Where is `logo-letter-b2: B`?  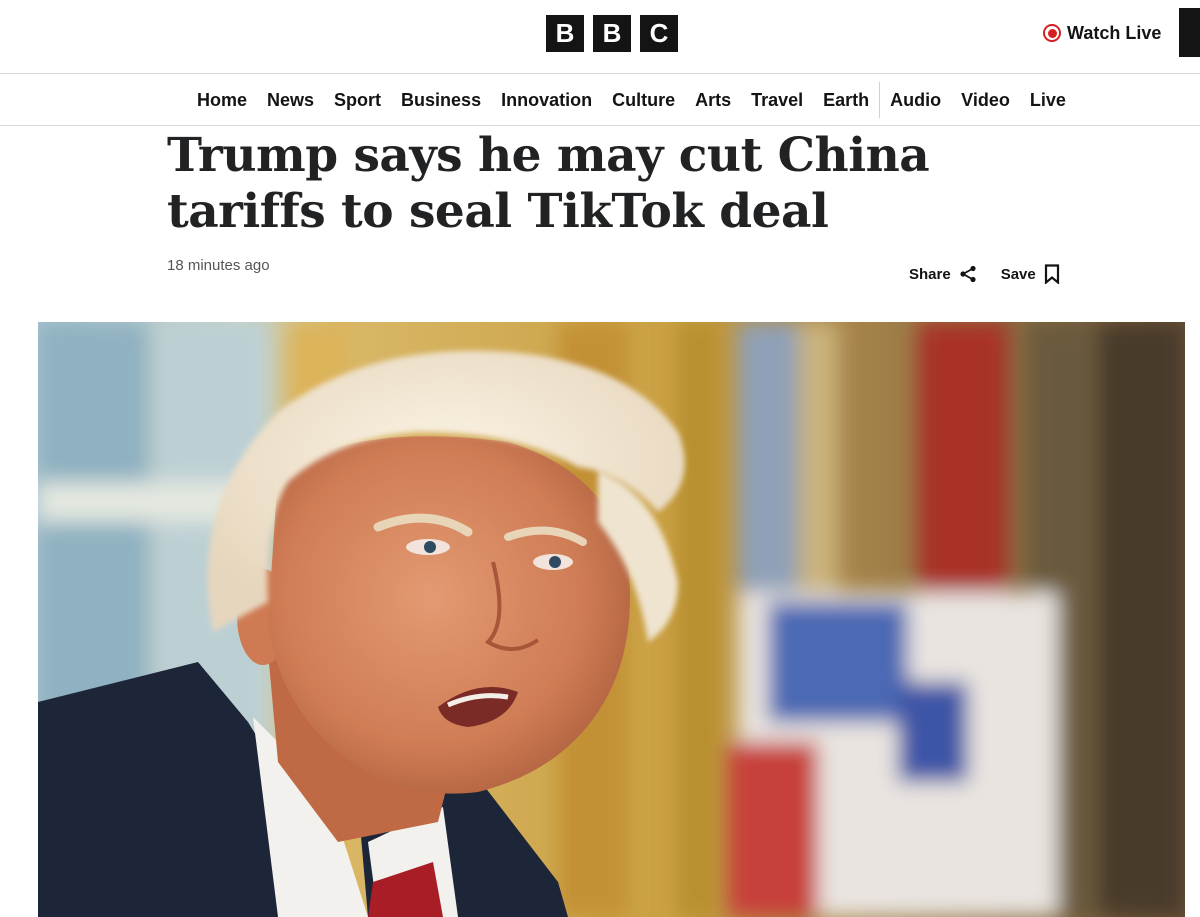
logo-letter-b2: B is located at coordinates (612, 33).